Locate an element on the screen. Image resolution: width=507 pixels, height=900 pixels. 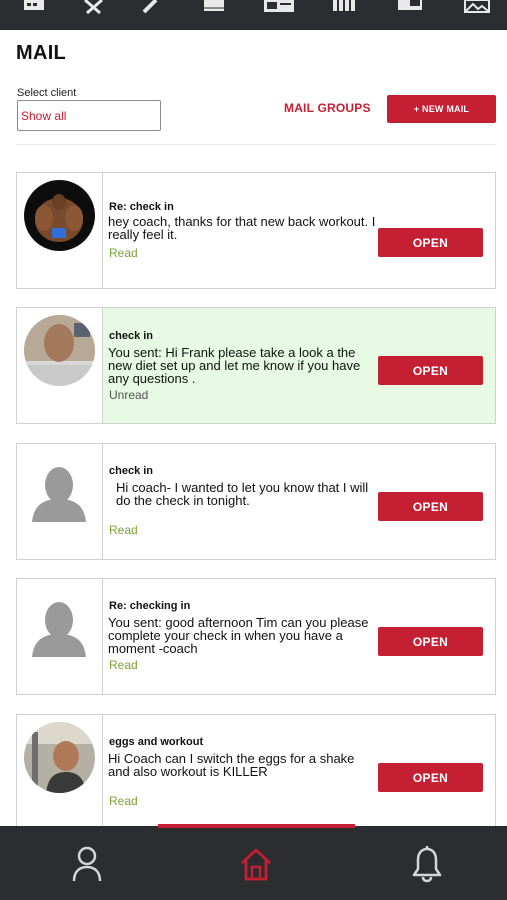
mail-subject: Re: check in is located at coordinates (141, 207).